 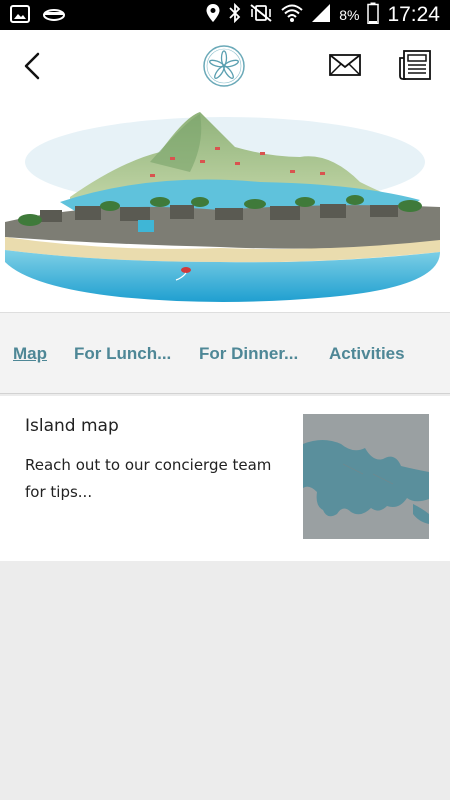 I want to click on signal-icon, so click(x=321, y=15).